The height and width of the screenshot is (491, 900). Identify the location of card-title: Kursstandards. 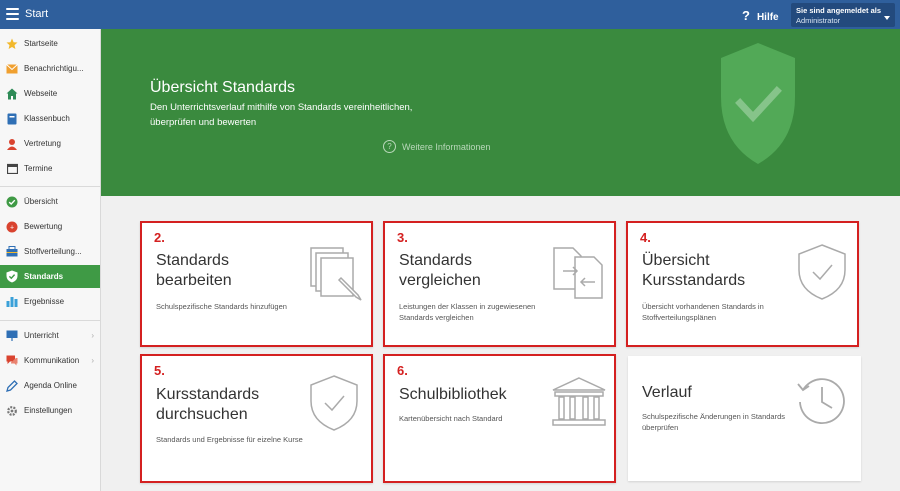
(208, 394).